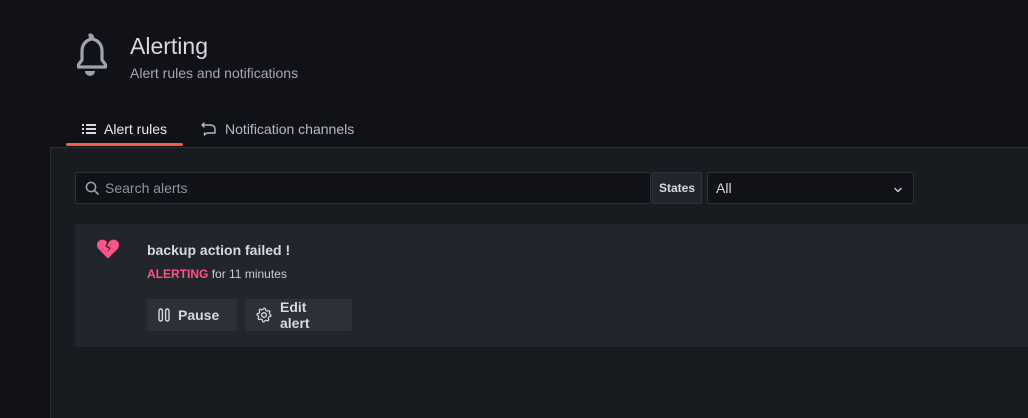  I want to click on page-header: Alerting Alert rules and notifications, so click(185, 55).